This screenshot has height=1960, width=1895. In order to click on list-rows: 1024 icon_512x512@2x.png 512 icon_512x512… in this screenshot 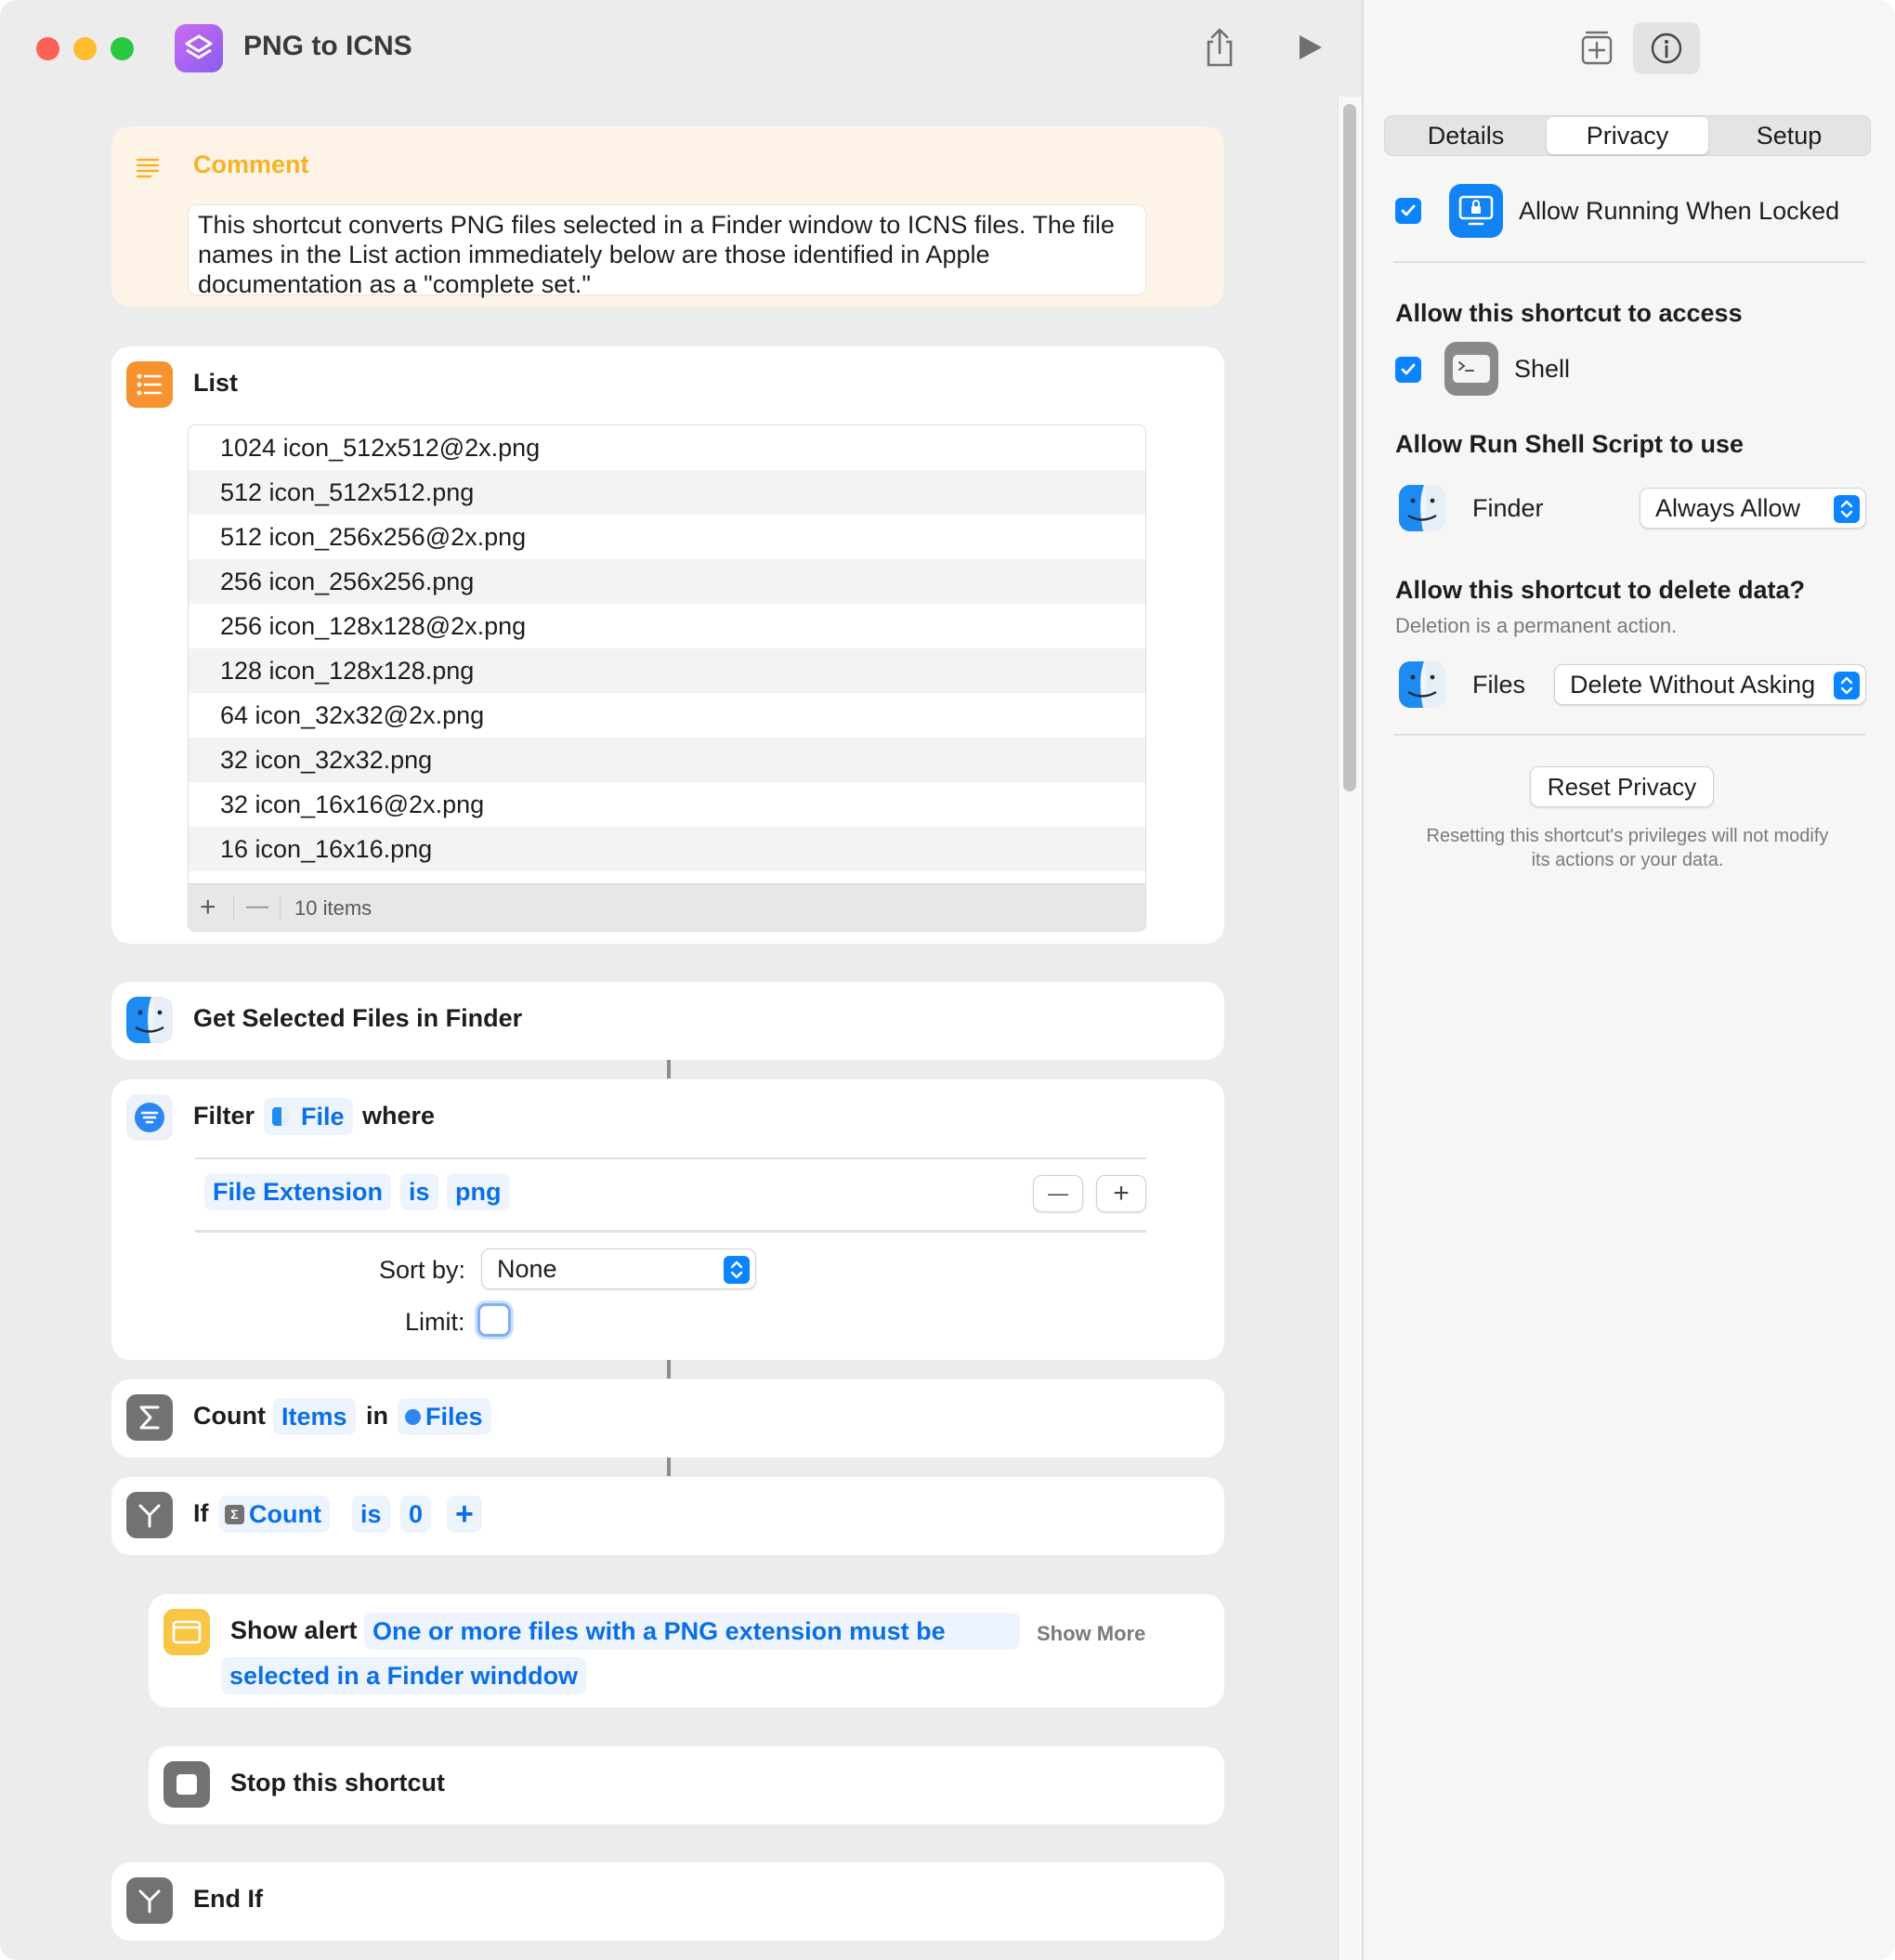, I will do `click(667, 648)`.